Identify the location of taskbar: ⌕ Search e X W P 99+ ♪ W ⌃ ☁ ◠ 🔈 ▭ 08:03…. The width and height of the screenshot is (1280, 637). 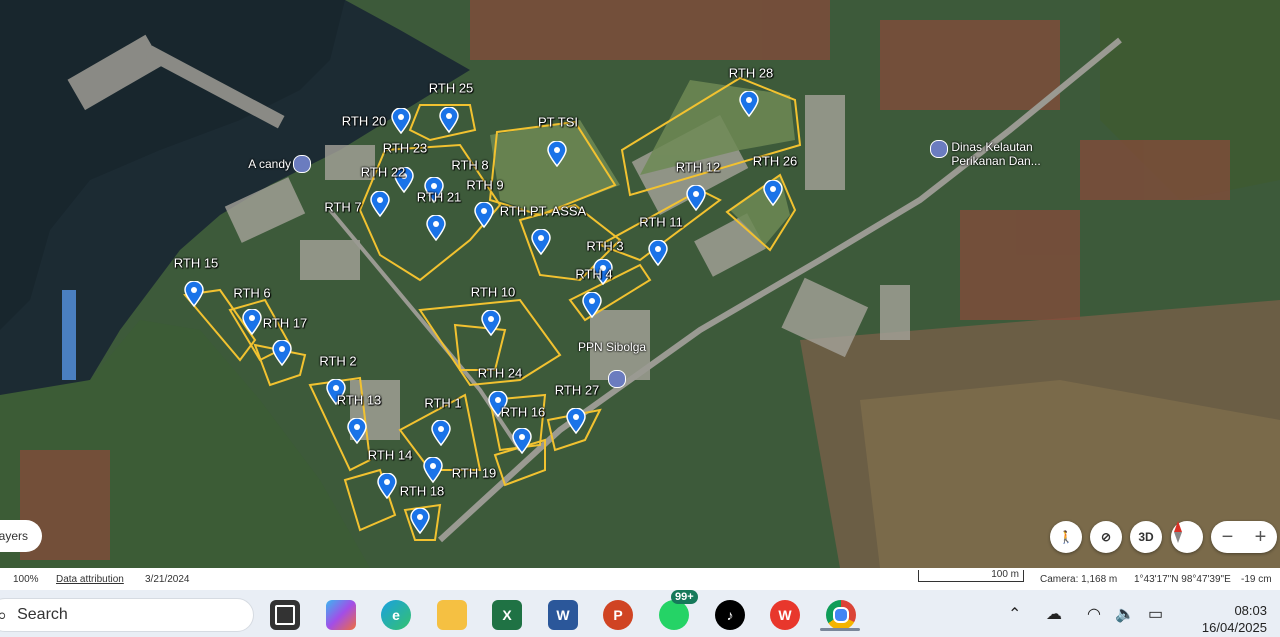
(640, 613).